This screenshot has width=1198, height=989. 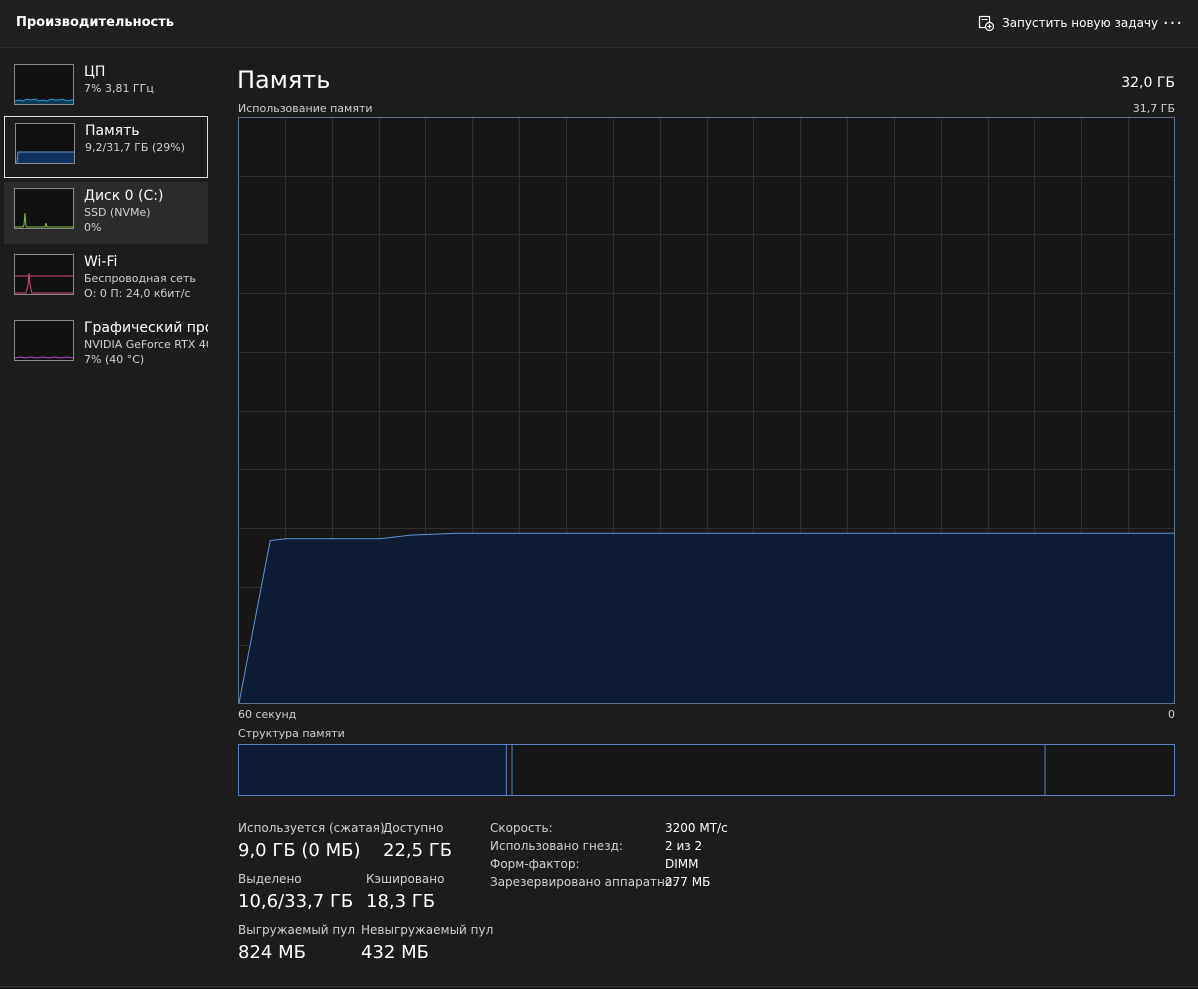 What do you see at coordinates (311, 828) in the screenshot?
I see `in-use-label: Используется (сжатая)` at bounding box center [311, 828].